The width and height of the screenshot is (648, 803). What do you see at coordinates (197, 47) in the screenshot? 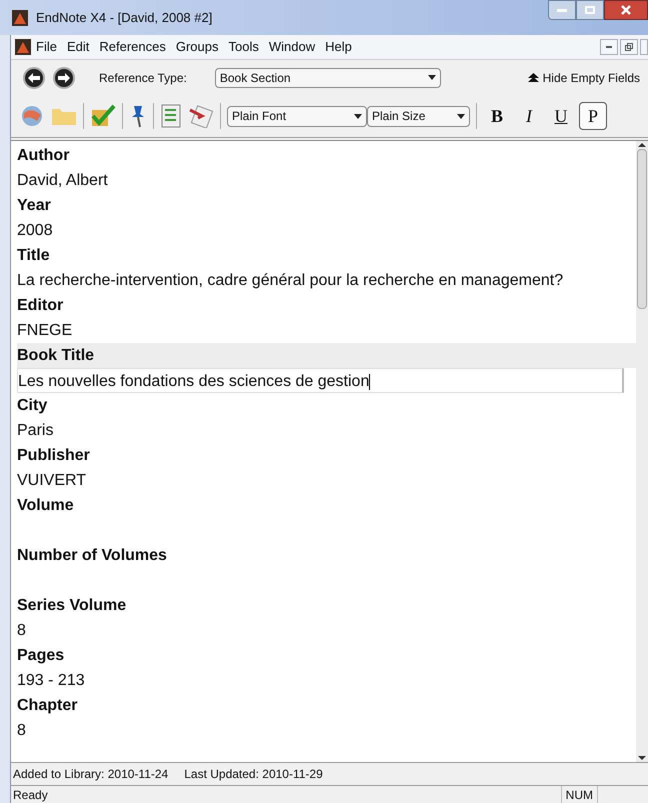
I see `menu-item: Groups` at bounding box center [197, 47].